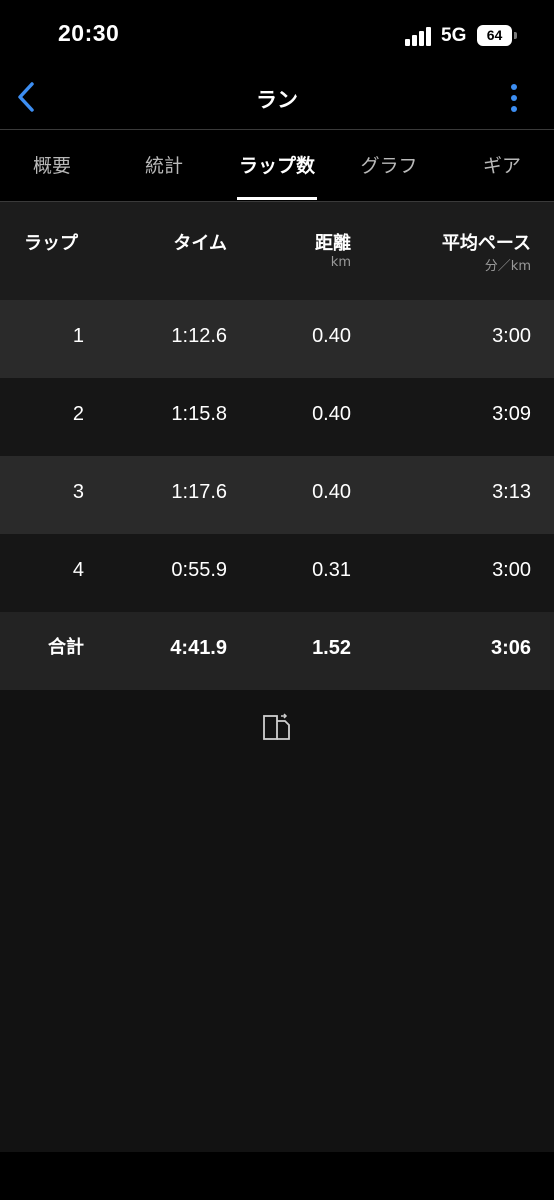  Describe the element at coordinates (78, 414) in the screenshot. I see `lap-number: 2` at that location.